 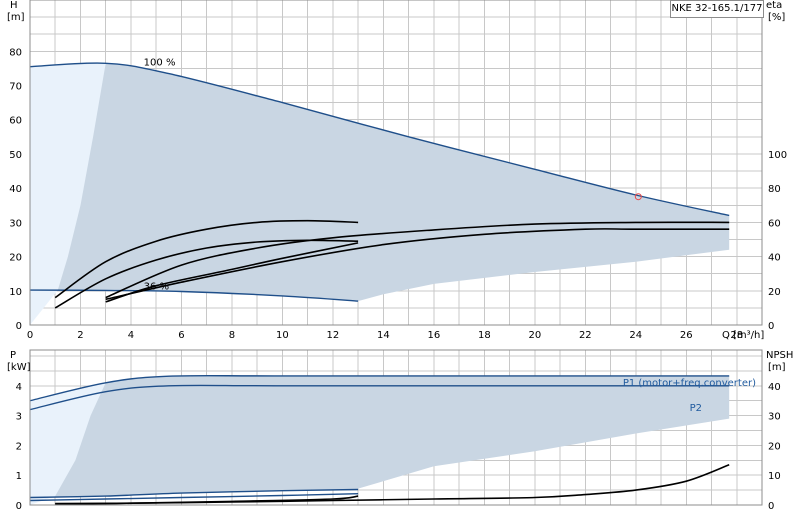 What do you see at coordinates (748, 335) in the screenshot?
I see `x-axis-unit: [m³/h]` at bounding box center [748, 335].